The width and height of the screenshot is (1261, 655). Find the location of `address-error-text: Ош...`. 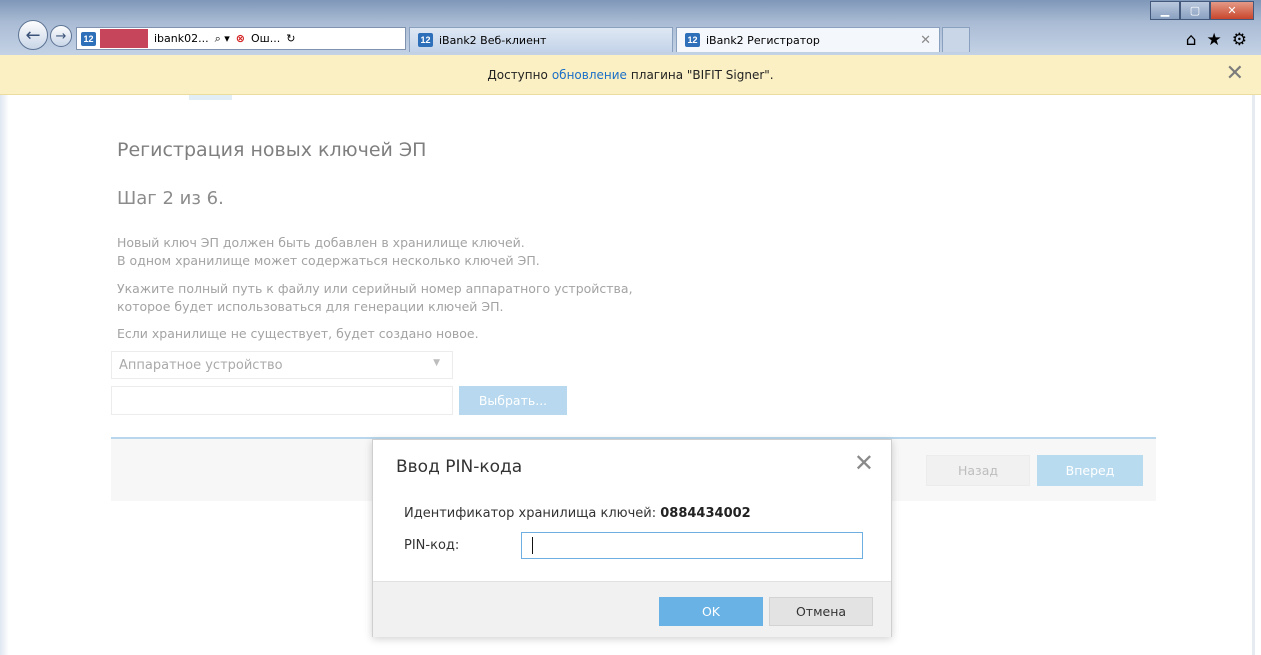

address-error-text: Ош... is located at coordinates (266, 38).